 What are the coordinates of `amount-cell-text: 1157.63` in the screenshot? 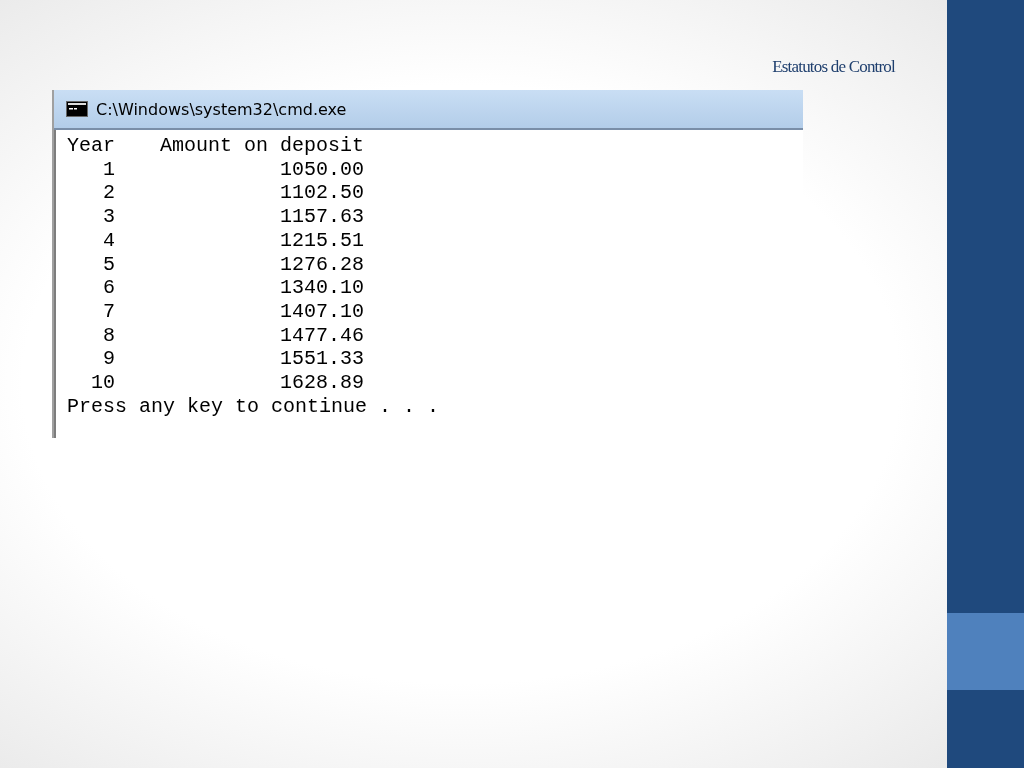 It's located at (321, 217).